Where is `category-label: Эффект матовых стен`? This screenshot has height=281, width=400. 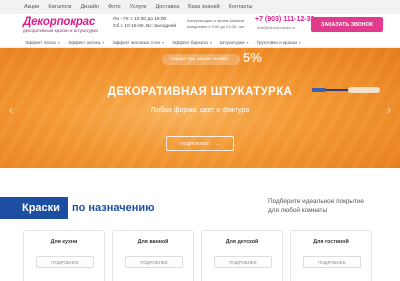 category-label: Эффект матовых стен is located at coordinates (136, 42).